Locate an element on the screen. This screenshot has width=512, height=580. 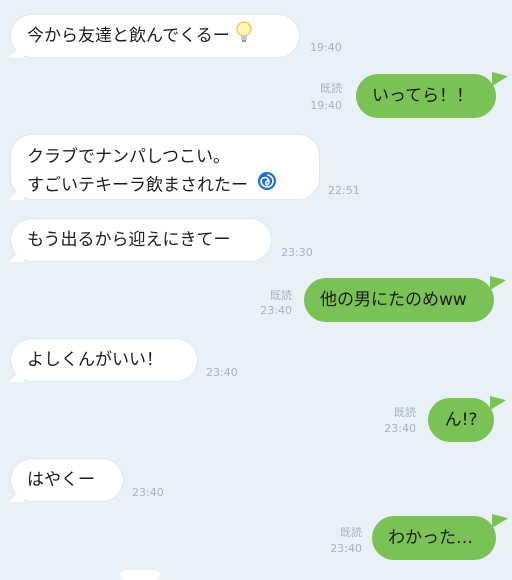
message-text: 今から友達と飲んでくるー is located at coordinates (128, 35).